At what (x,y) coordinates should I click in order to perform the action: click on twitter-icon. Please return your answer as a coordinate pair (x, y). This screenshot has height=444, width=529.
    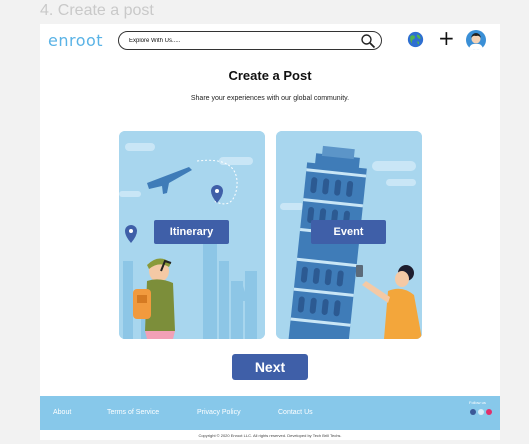
    Looking at the image, I should click on (481, 412).